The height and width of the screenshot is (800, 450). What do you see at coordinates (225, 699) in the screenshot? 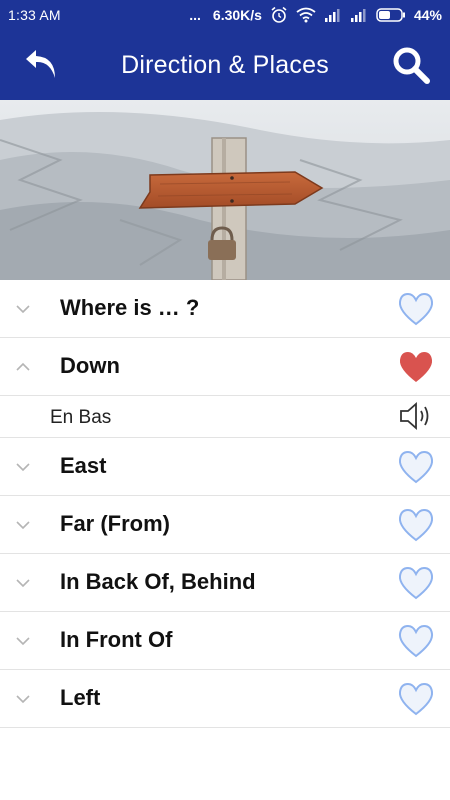
I see `list-item: Left` at bounding box center [225, 699].